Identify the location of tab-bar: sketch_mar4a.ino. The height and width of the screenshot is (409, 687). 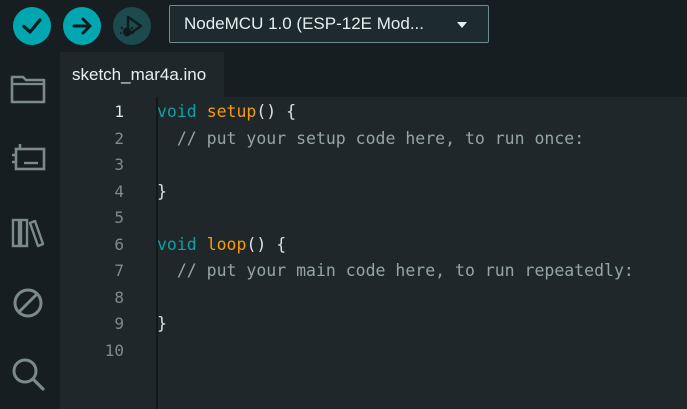
(373, 74).